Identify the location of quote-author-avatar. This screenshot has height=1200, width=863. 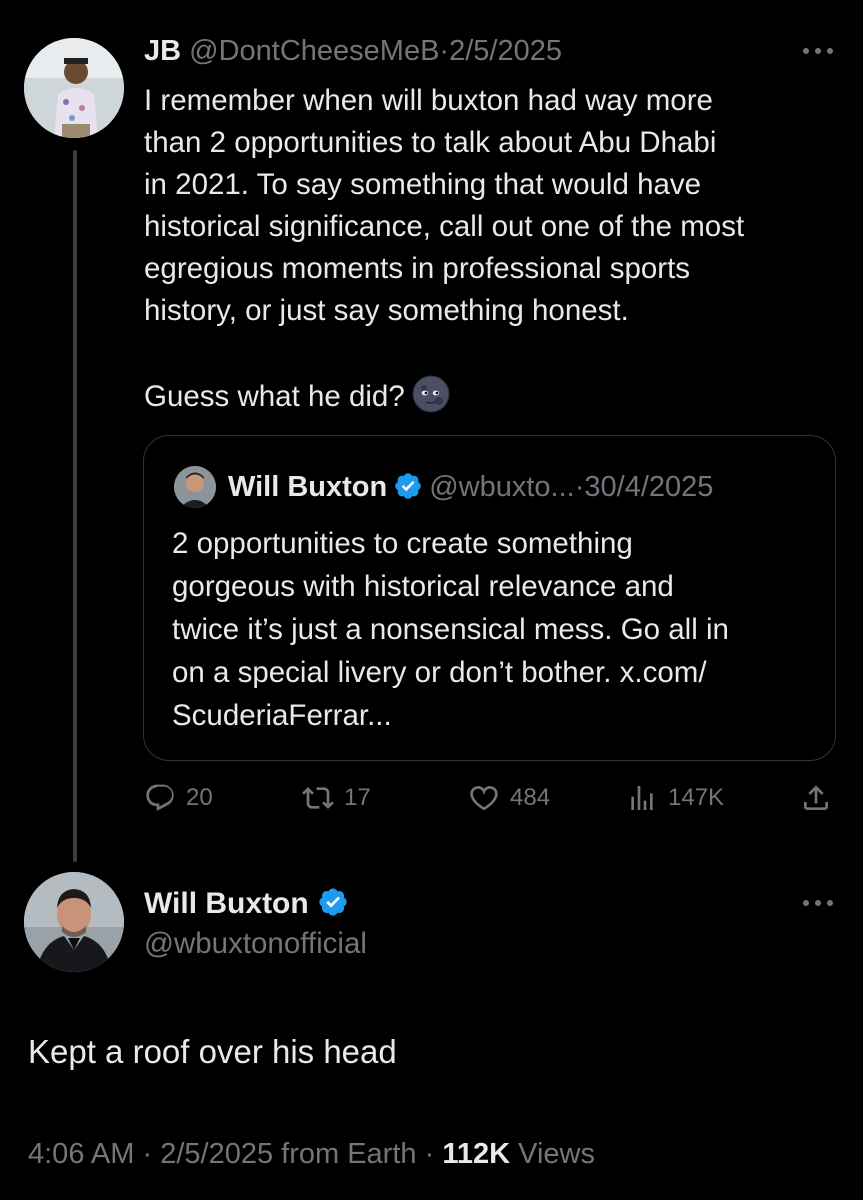
(195, 487).